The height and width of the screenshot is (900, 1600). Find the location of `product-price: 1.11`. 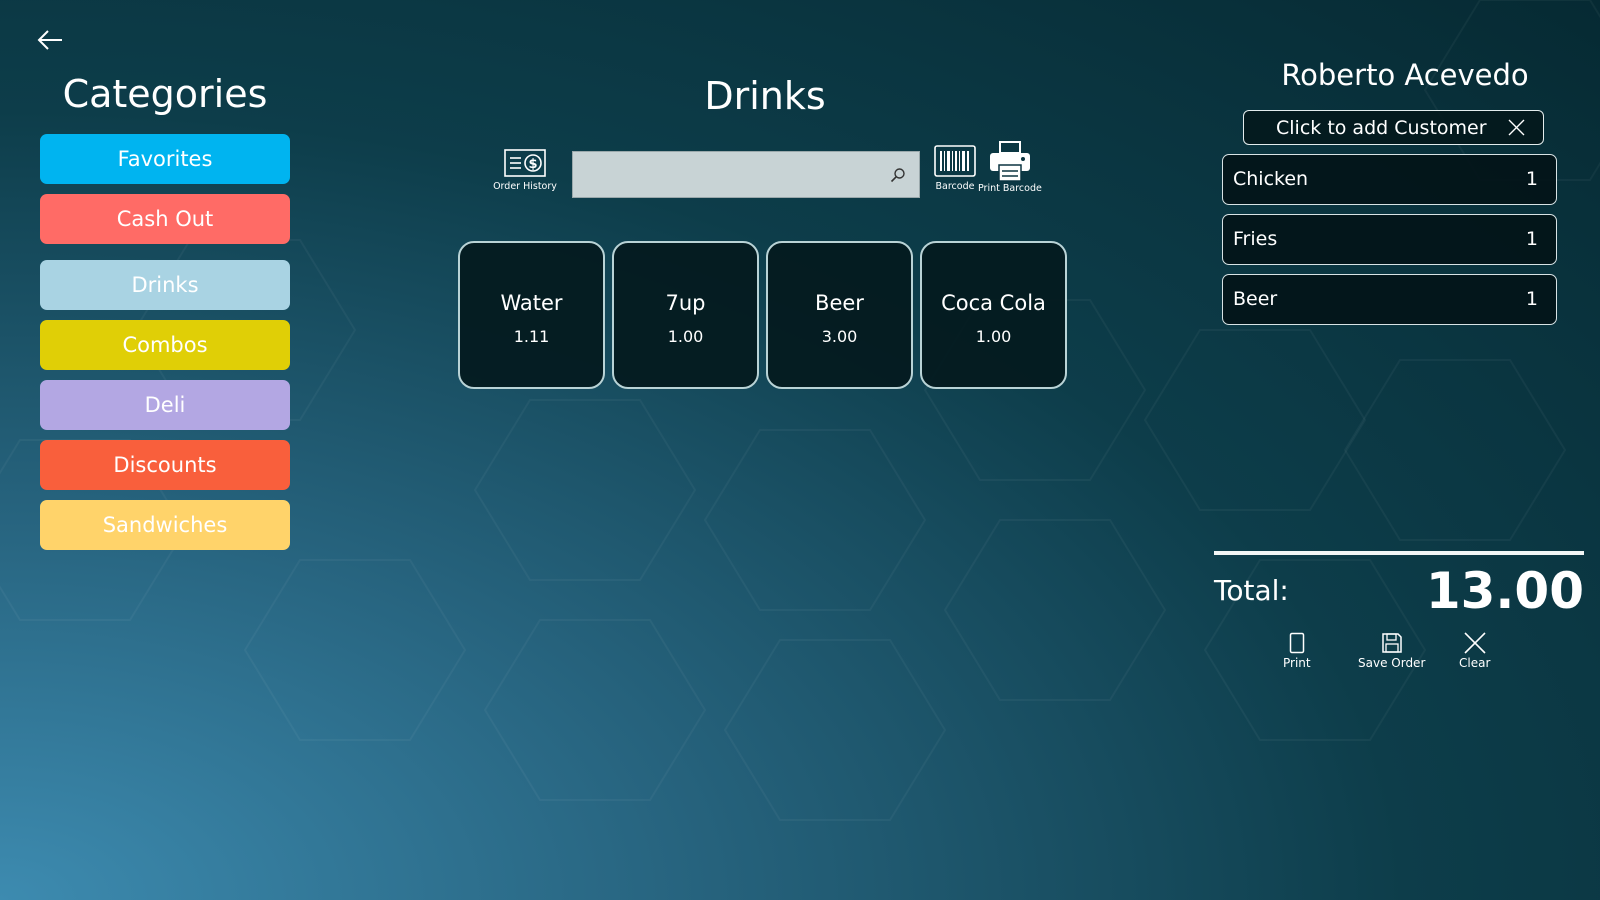

product-price: 1.11 is located at coordinates (531, 336).